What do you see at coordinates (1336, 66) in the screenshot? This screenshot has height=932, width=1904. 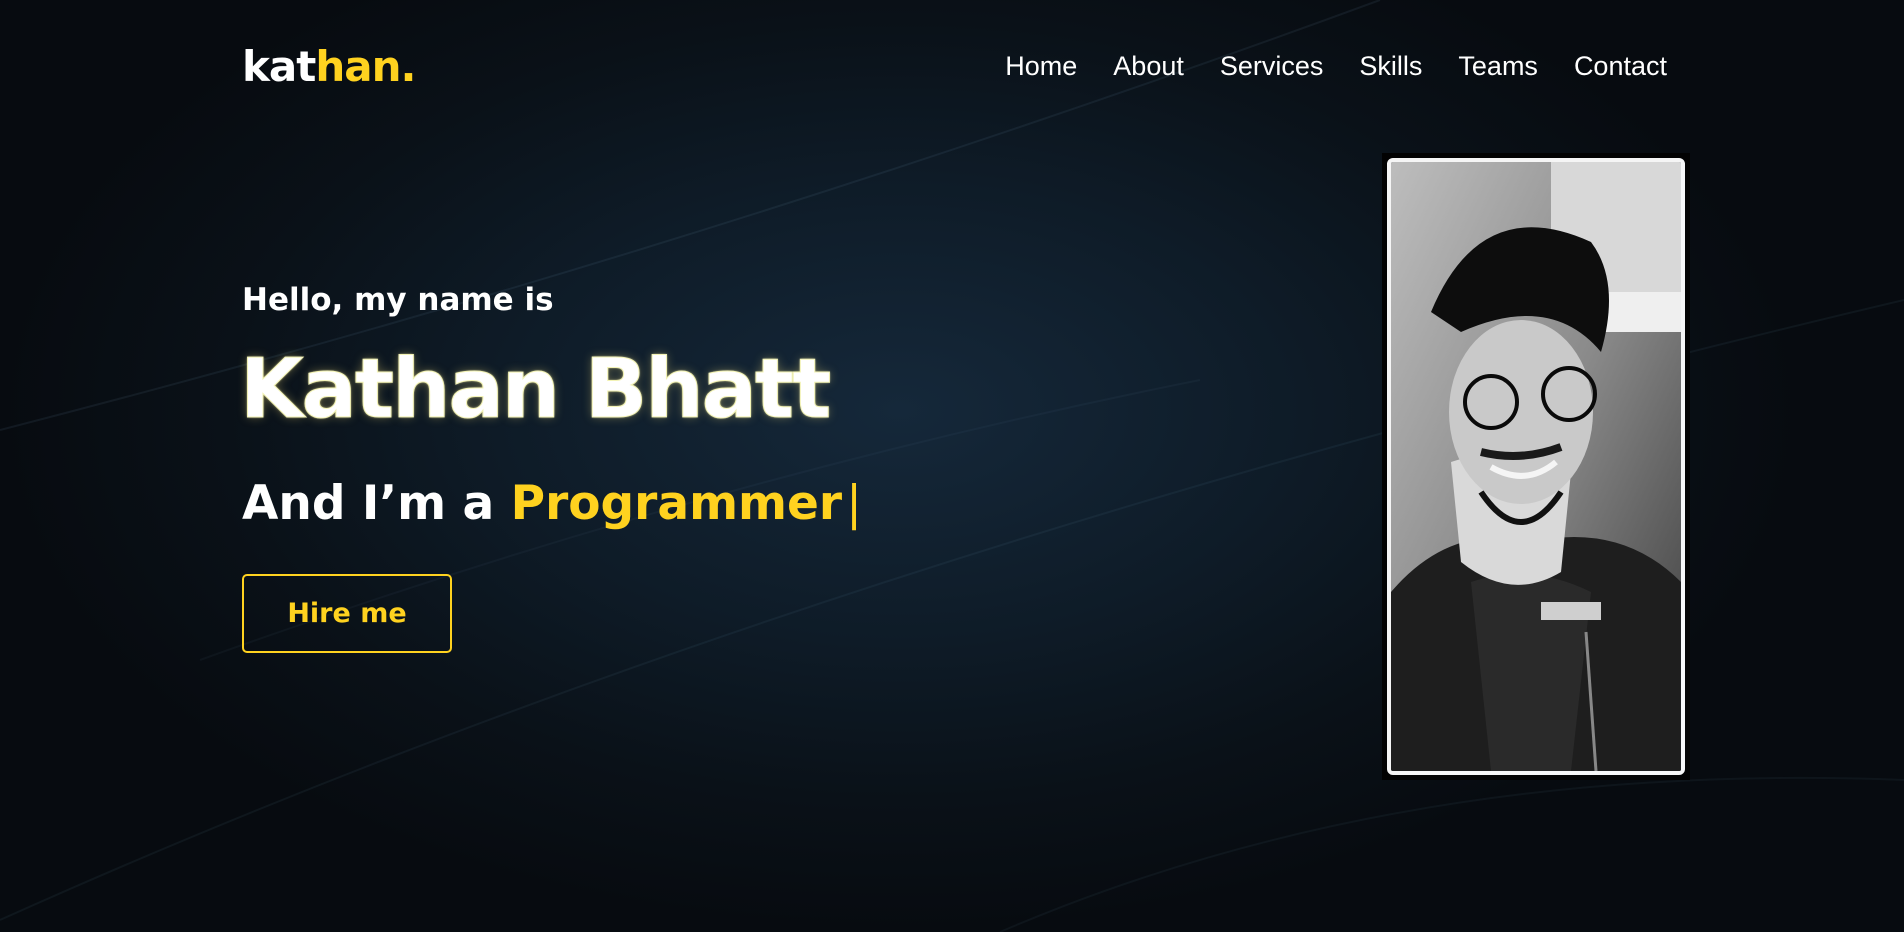 I see `main-nav: Home About Services Skills Teams Contact` at bounding box center [1336, 66].